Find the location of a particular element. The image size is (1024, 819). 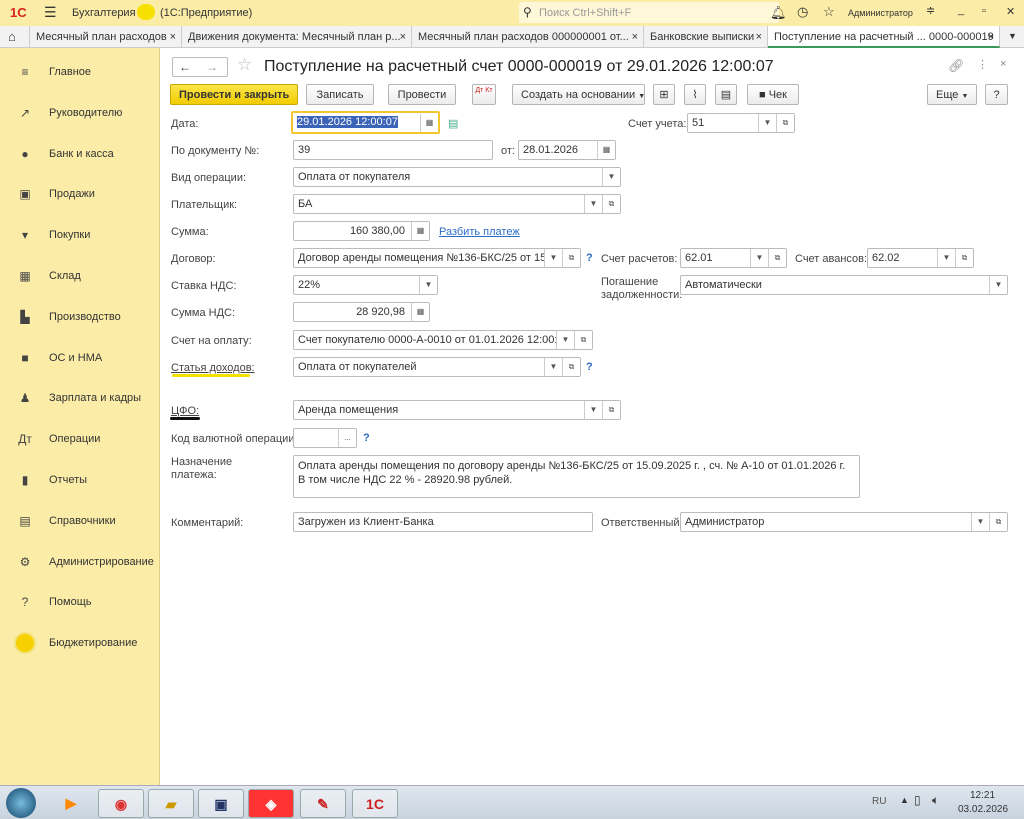

app-icon: ✎ is located at coordinates (323, 803).